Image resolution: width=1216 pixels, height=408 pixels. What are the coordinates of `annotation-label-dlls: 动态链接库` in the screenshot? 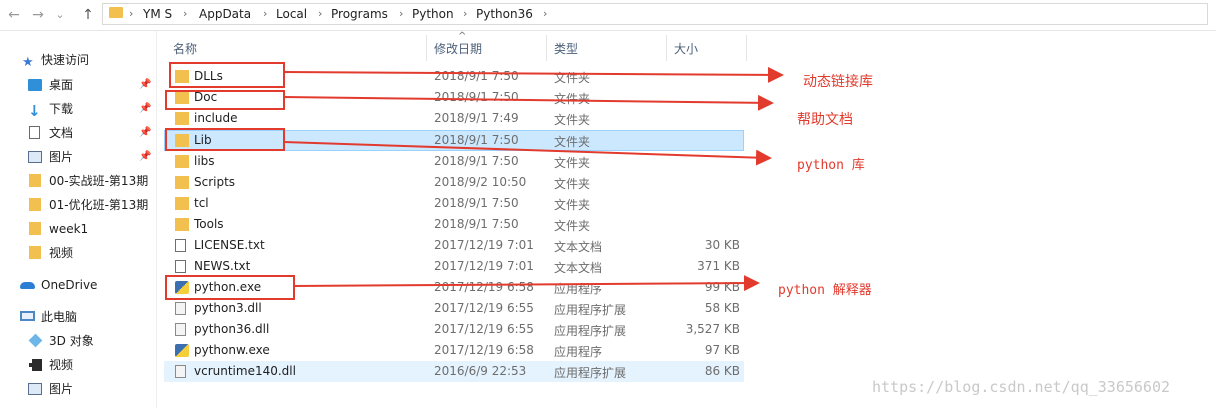 It's located at (838, 82).